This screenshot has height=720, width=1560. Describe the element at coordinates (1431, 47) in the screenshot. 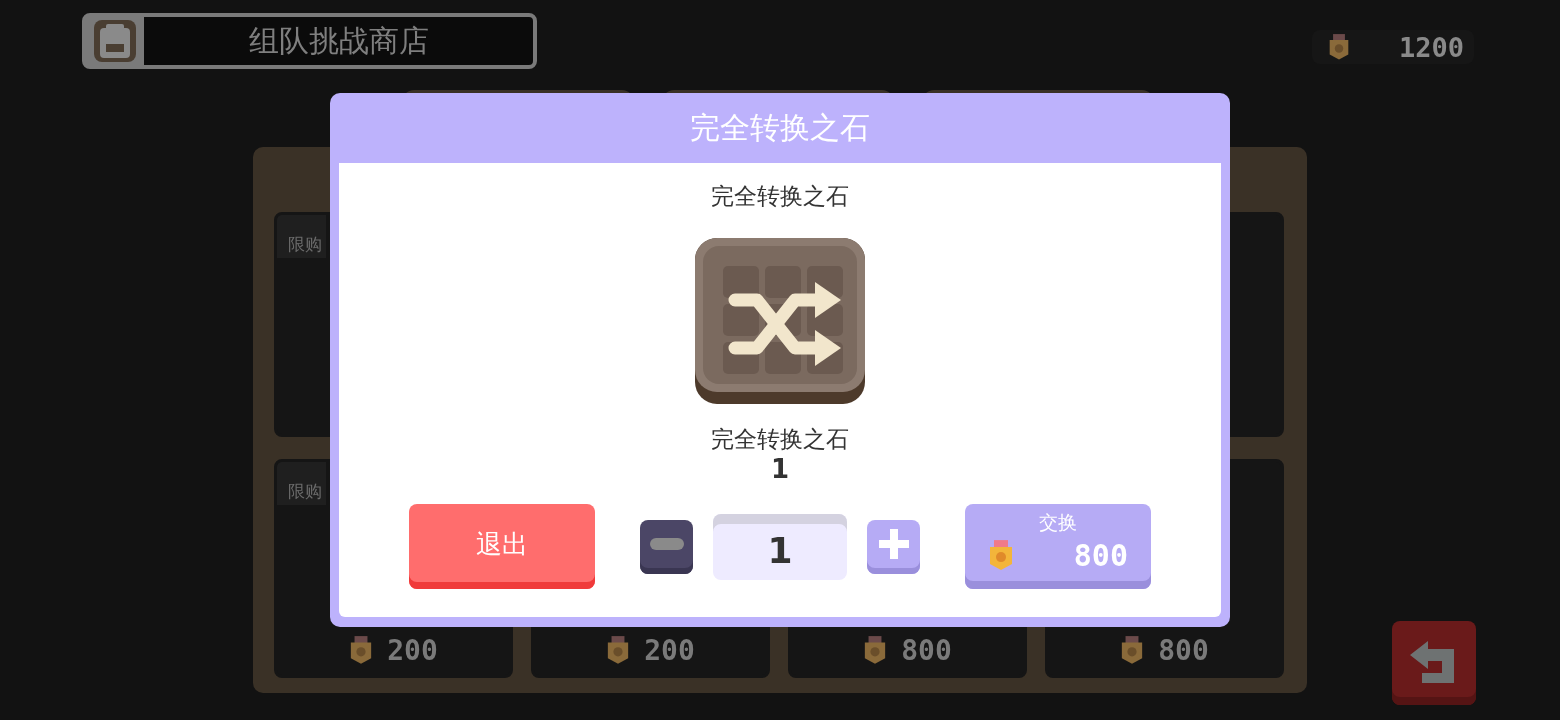

I see `currency-amount: 1200` at that location.